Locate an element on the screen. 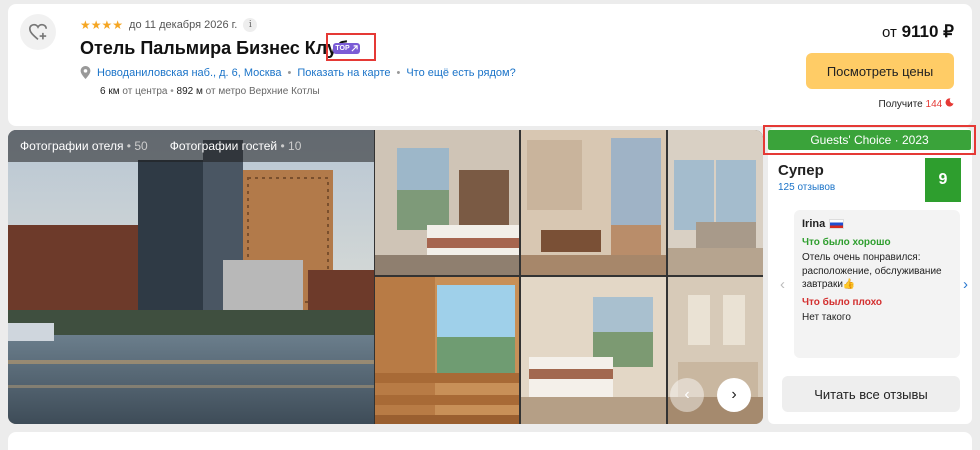  reviewer: Irina is located at coordinates (877, 224).